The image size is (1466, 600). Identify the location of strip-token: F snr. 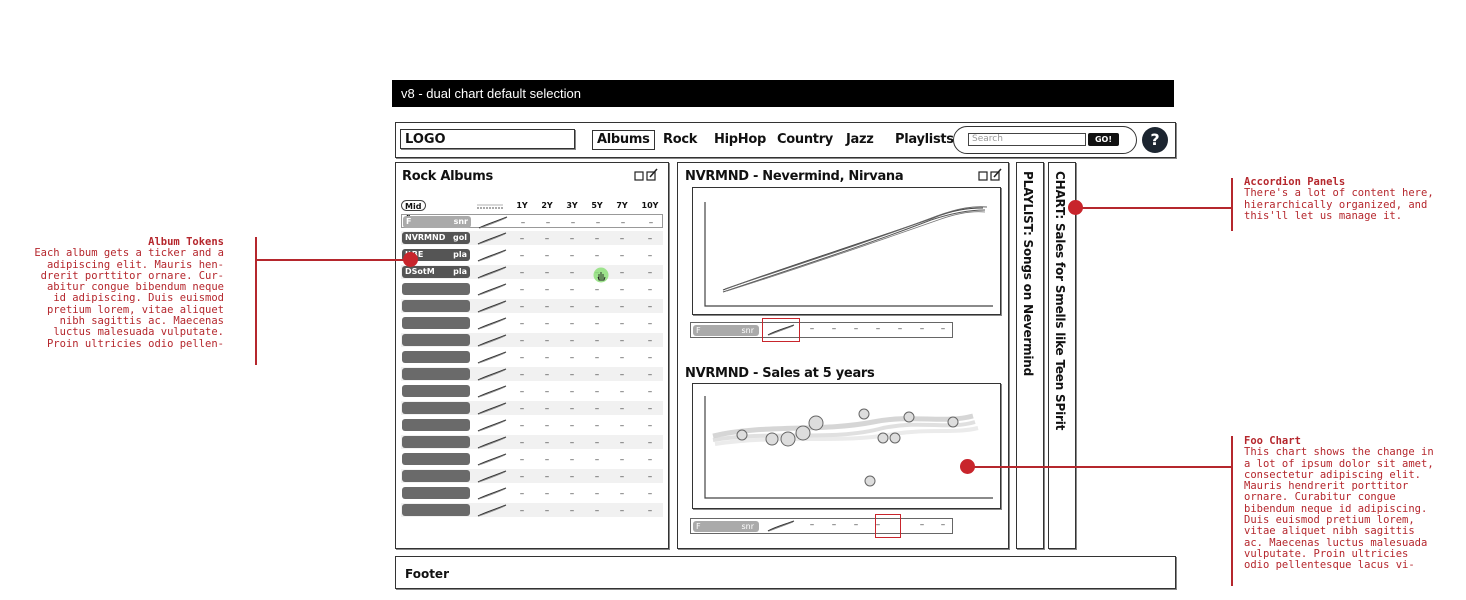
(726, 526).